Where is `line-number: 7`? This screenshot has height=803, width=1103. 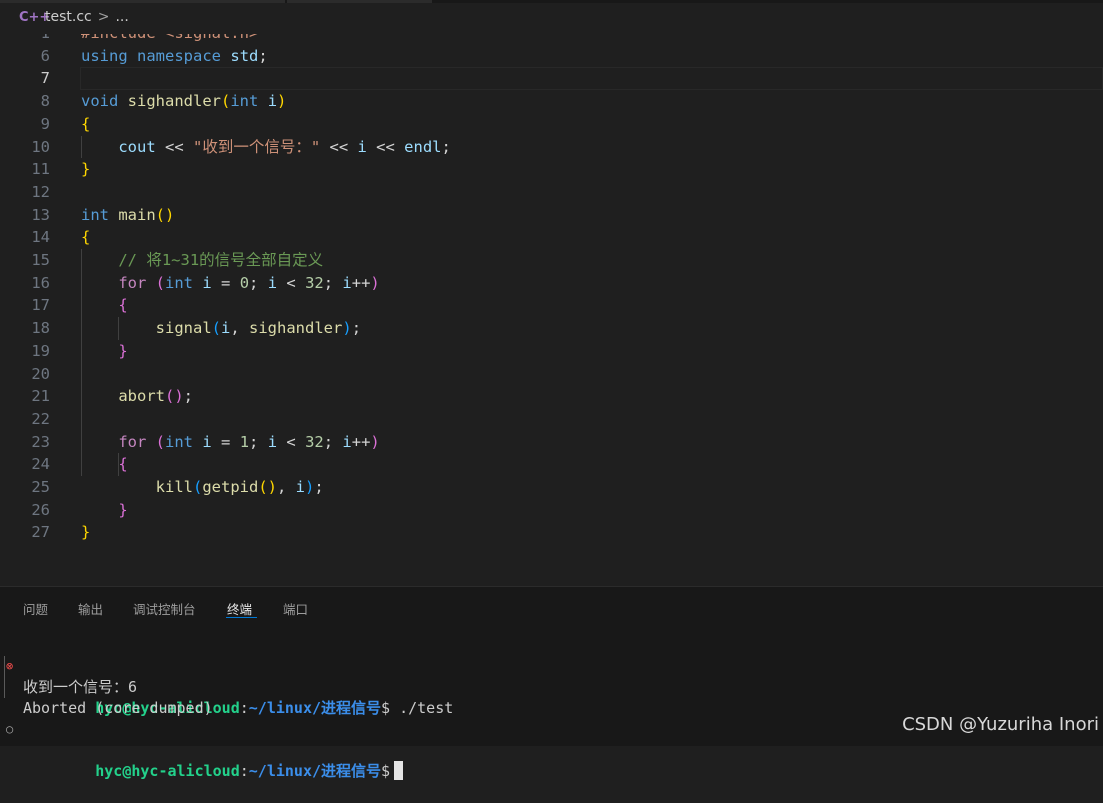 line-number: 7 is located at coordinates (45, 78).